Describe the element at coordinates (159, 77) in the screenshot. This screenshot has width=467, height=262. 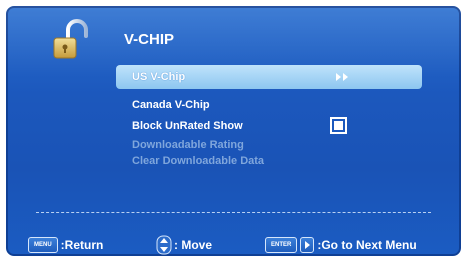
I see `menu-item-label: US V-Chip` at that location.